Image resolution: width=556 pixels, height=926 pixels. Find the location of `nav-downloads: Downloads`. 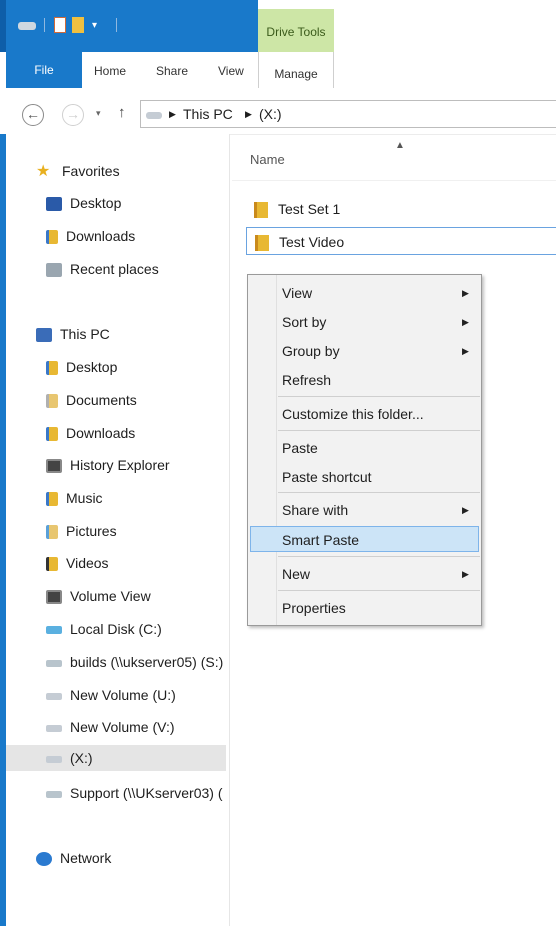

nav-downloads: Downloads is located at coordinates (90, 433).